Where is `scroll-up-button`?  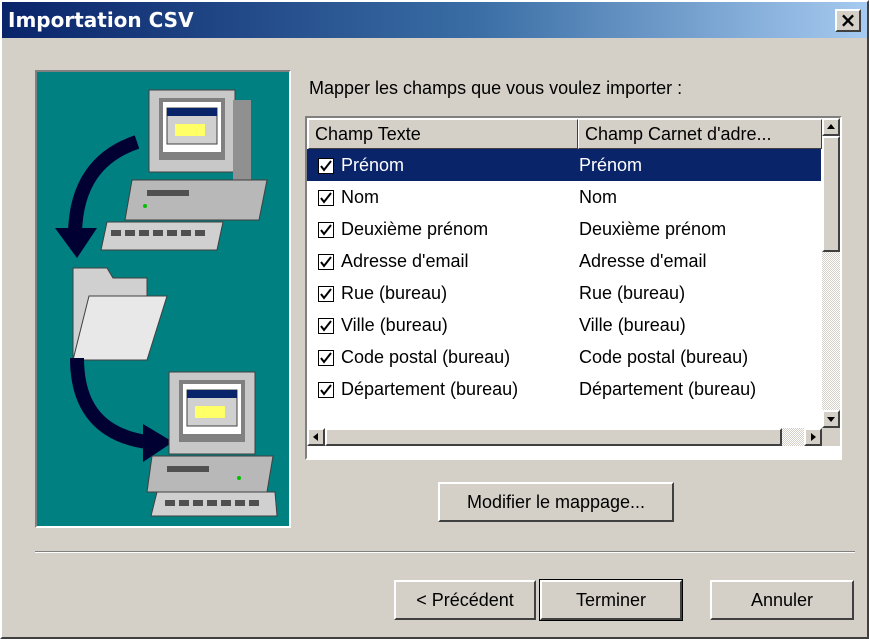 scroll-up-button is located at coordinates (831, 127).